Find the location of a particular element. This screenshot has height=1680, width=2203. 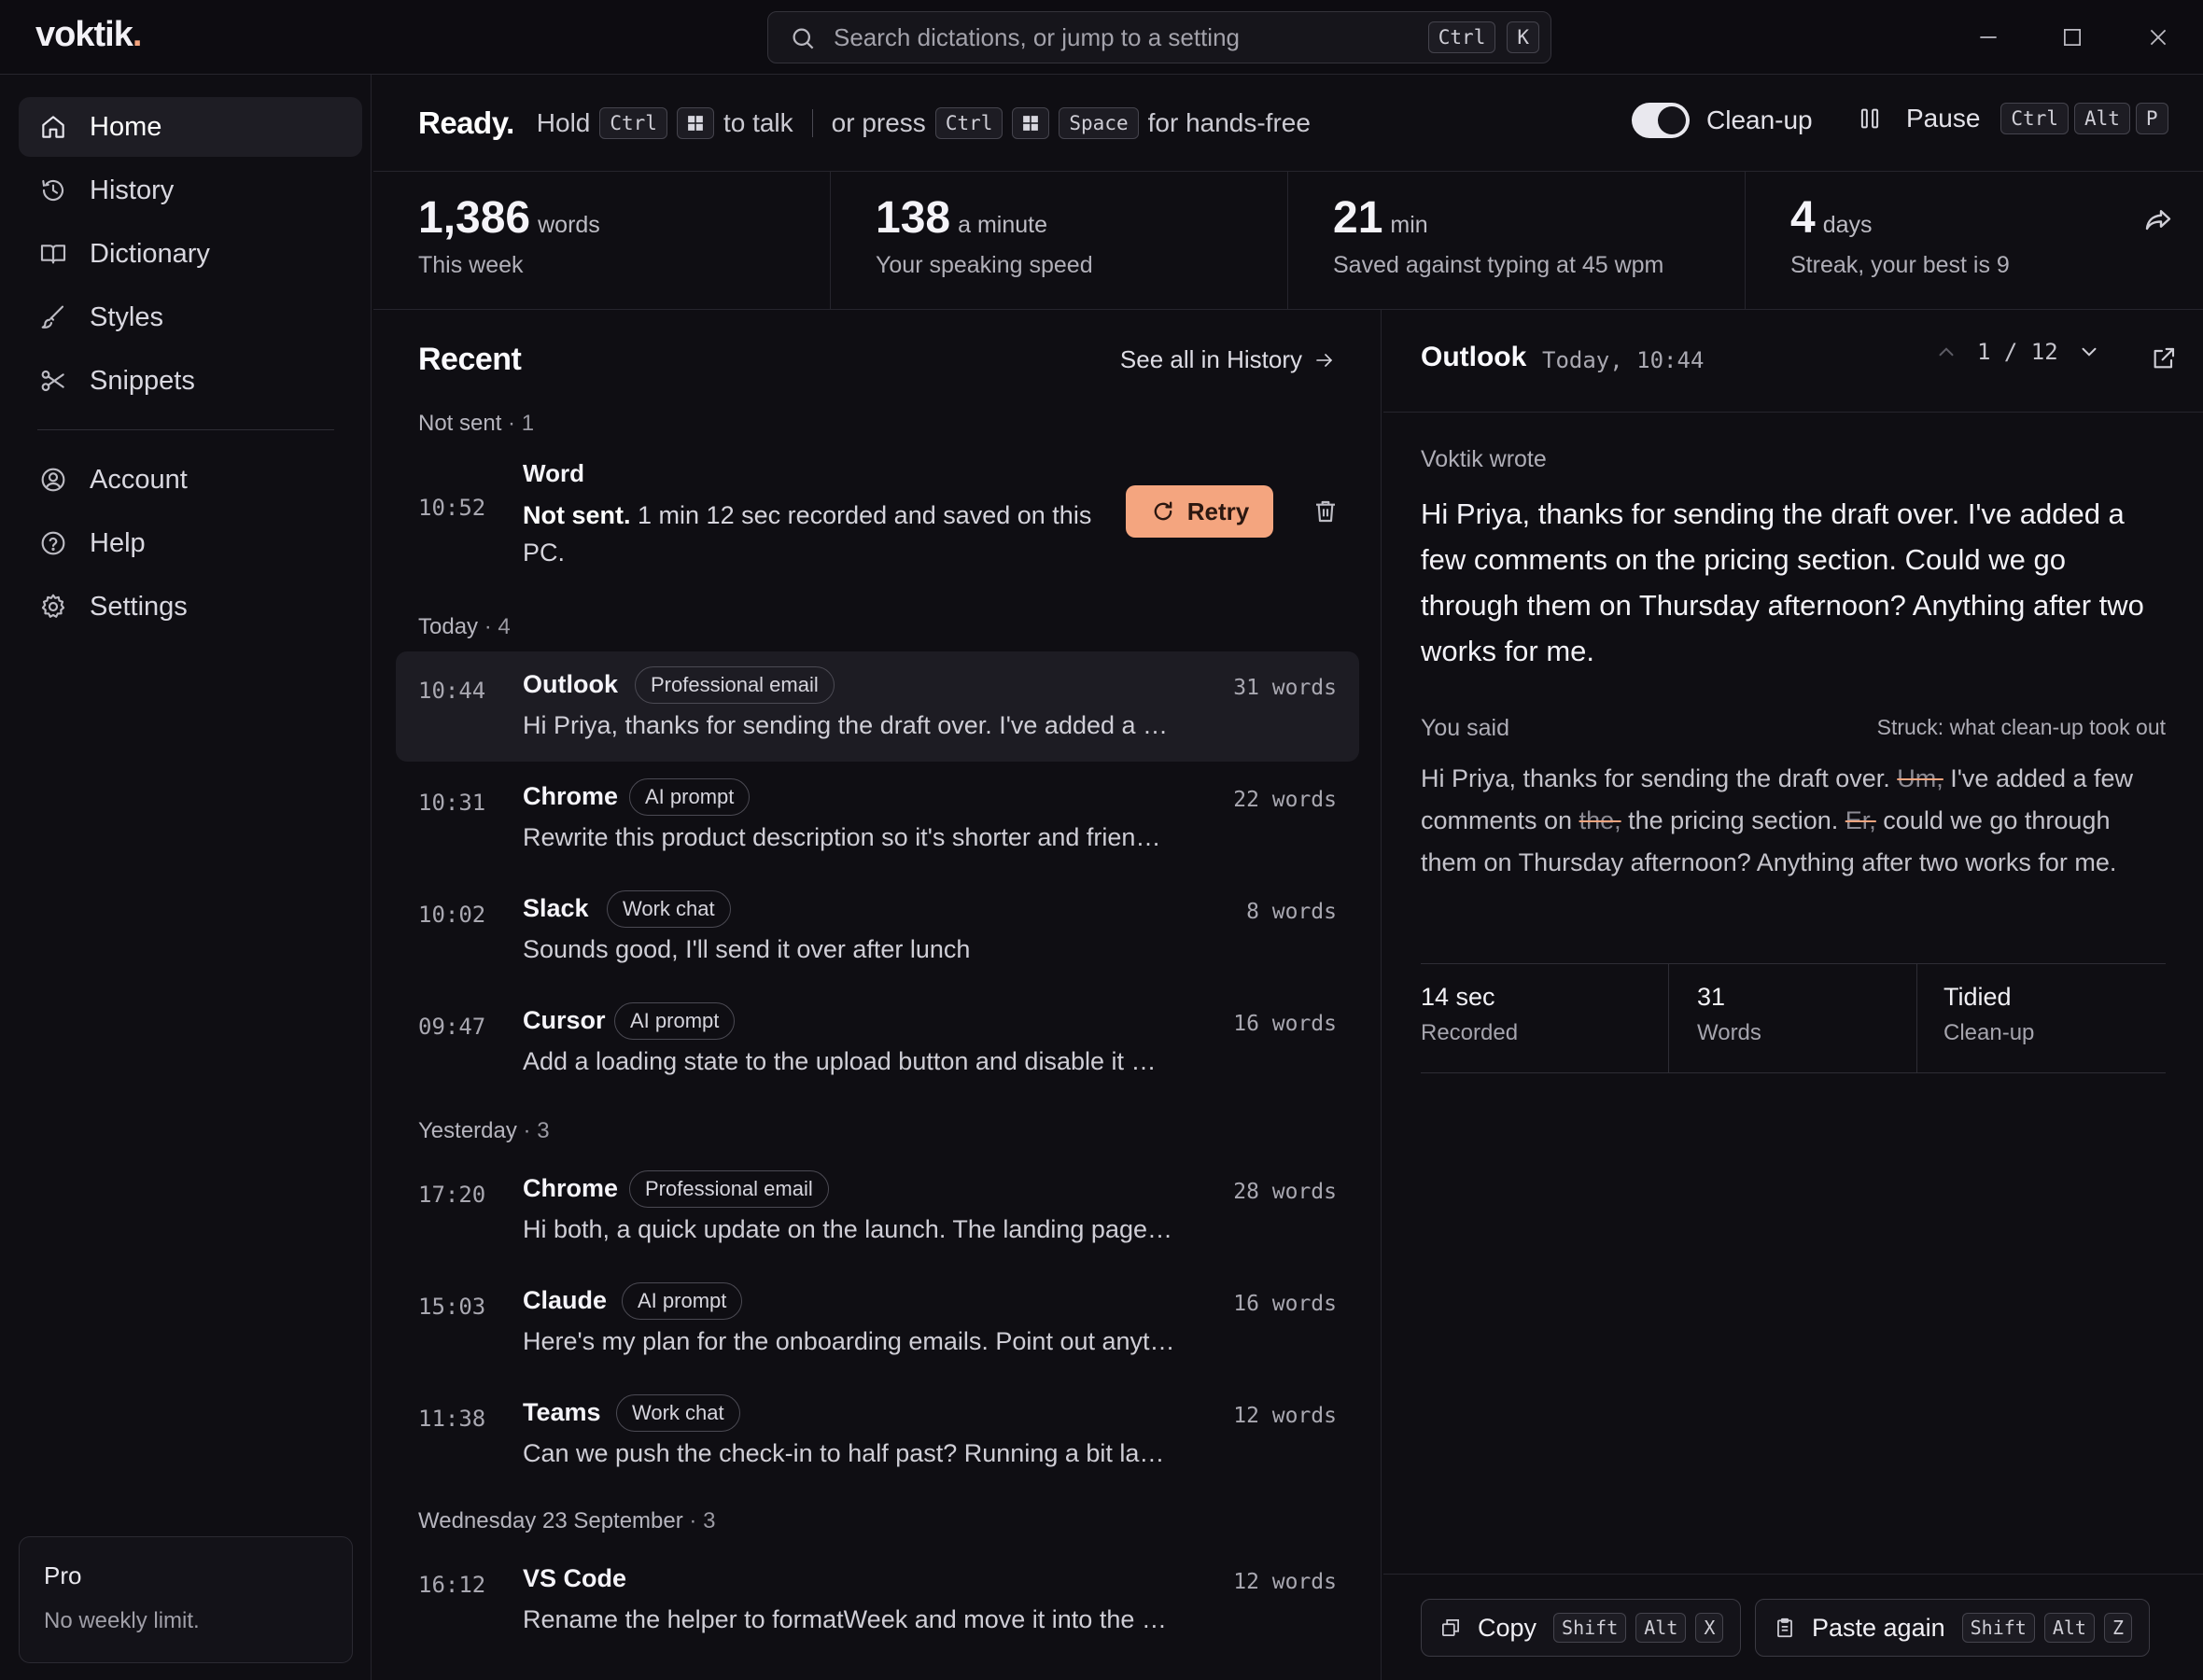

toggle-switch is located at coordinates (1661, 120).